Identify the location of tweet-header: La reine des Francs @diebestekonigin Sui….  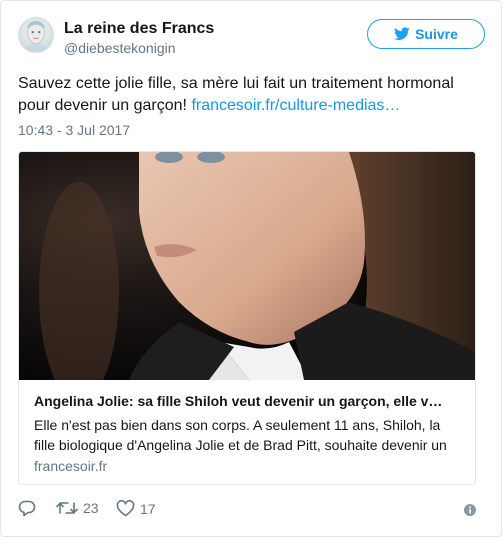
(251, 39).